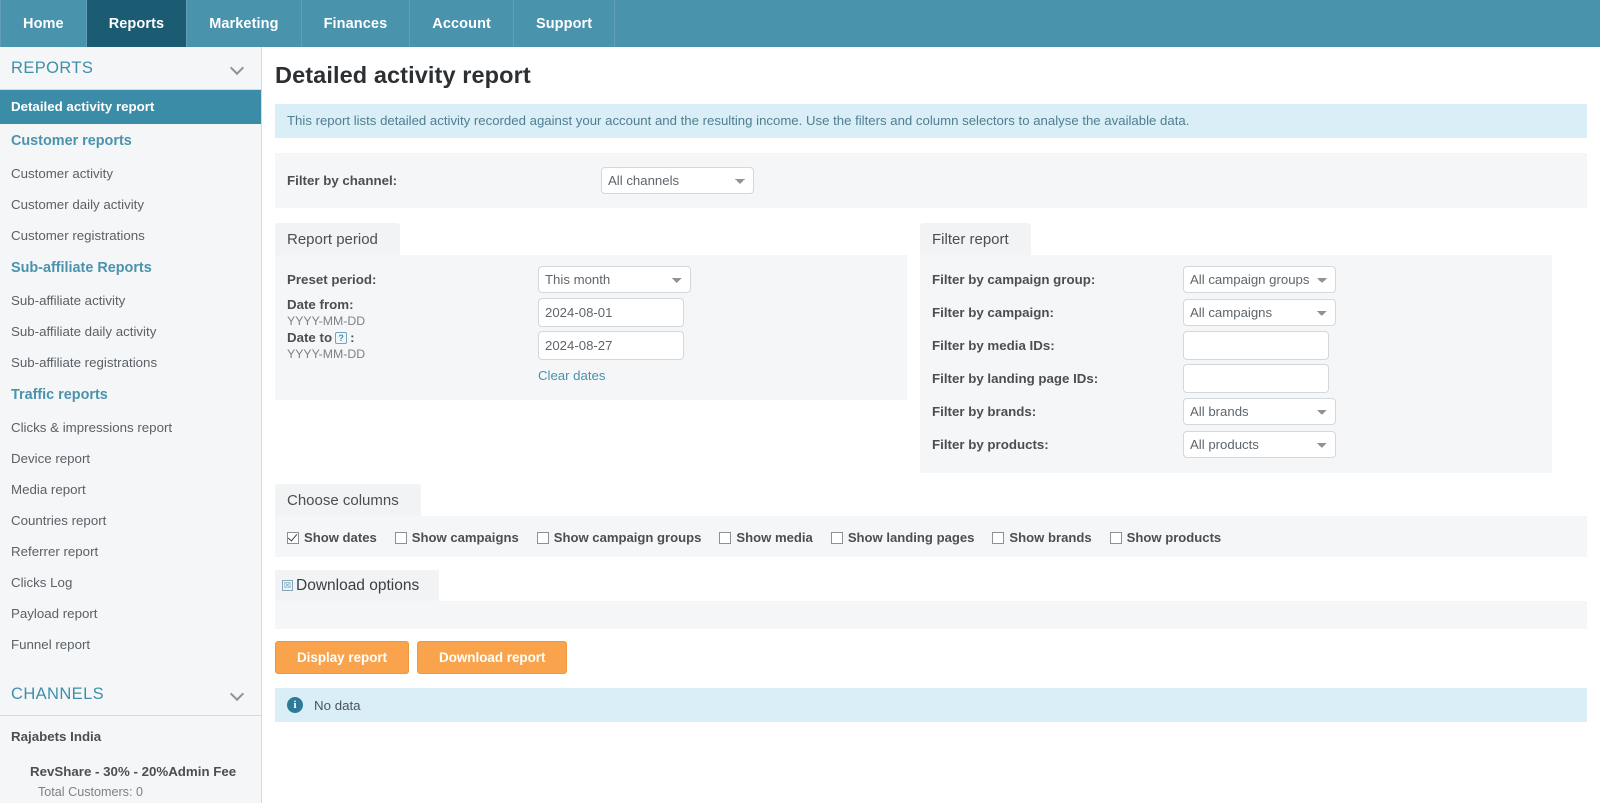 Image resolution: width=1600 pixels, height=803 pixels. I want to click on checkbox-box-show-brands, so click(998, 537).